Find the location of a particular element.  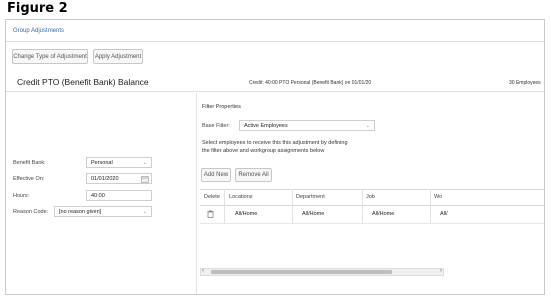

benefit-bank-label: Benefit Bank: is located at coordinates (29, 163).